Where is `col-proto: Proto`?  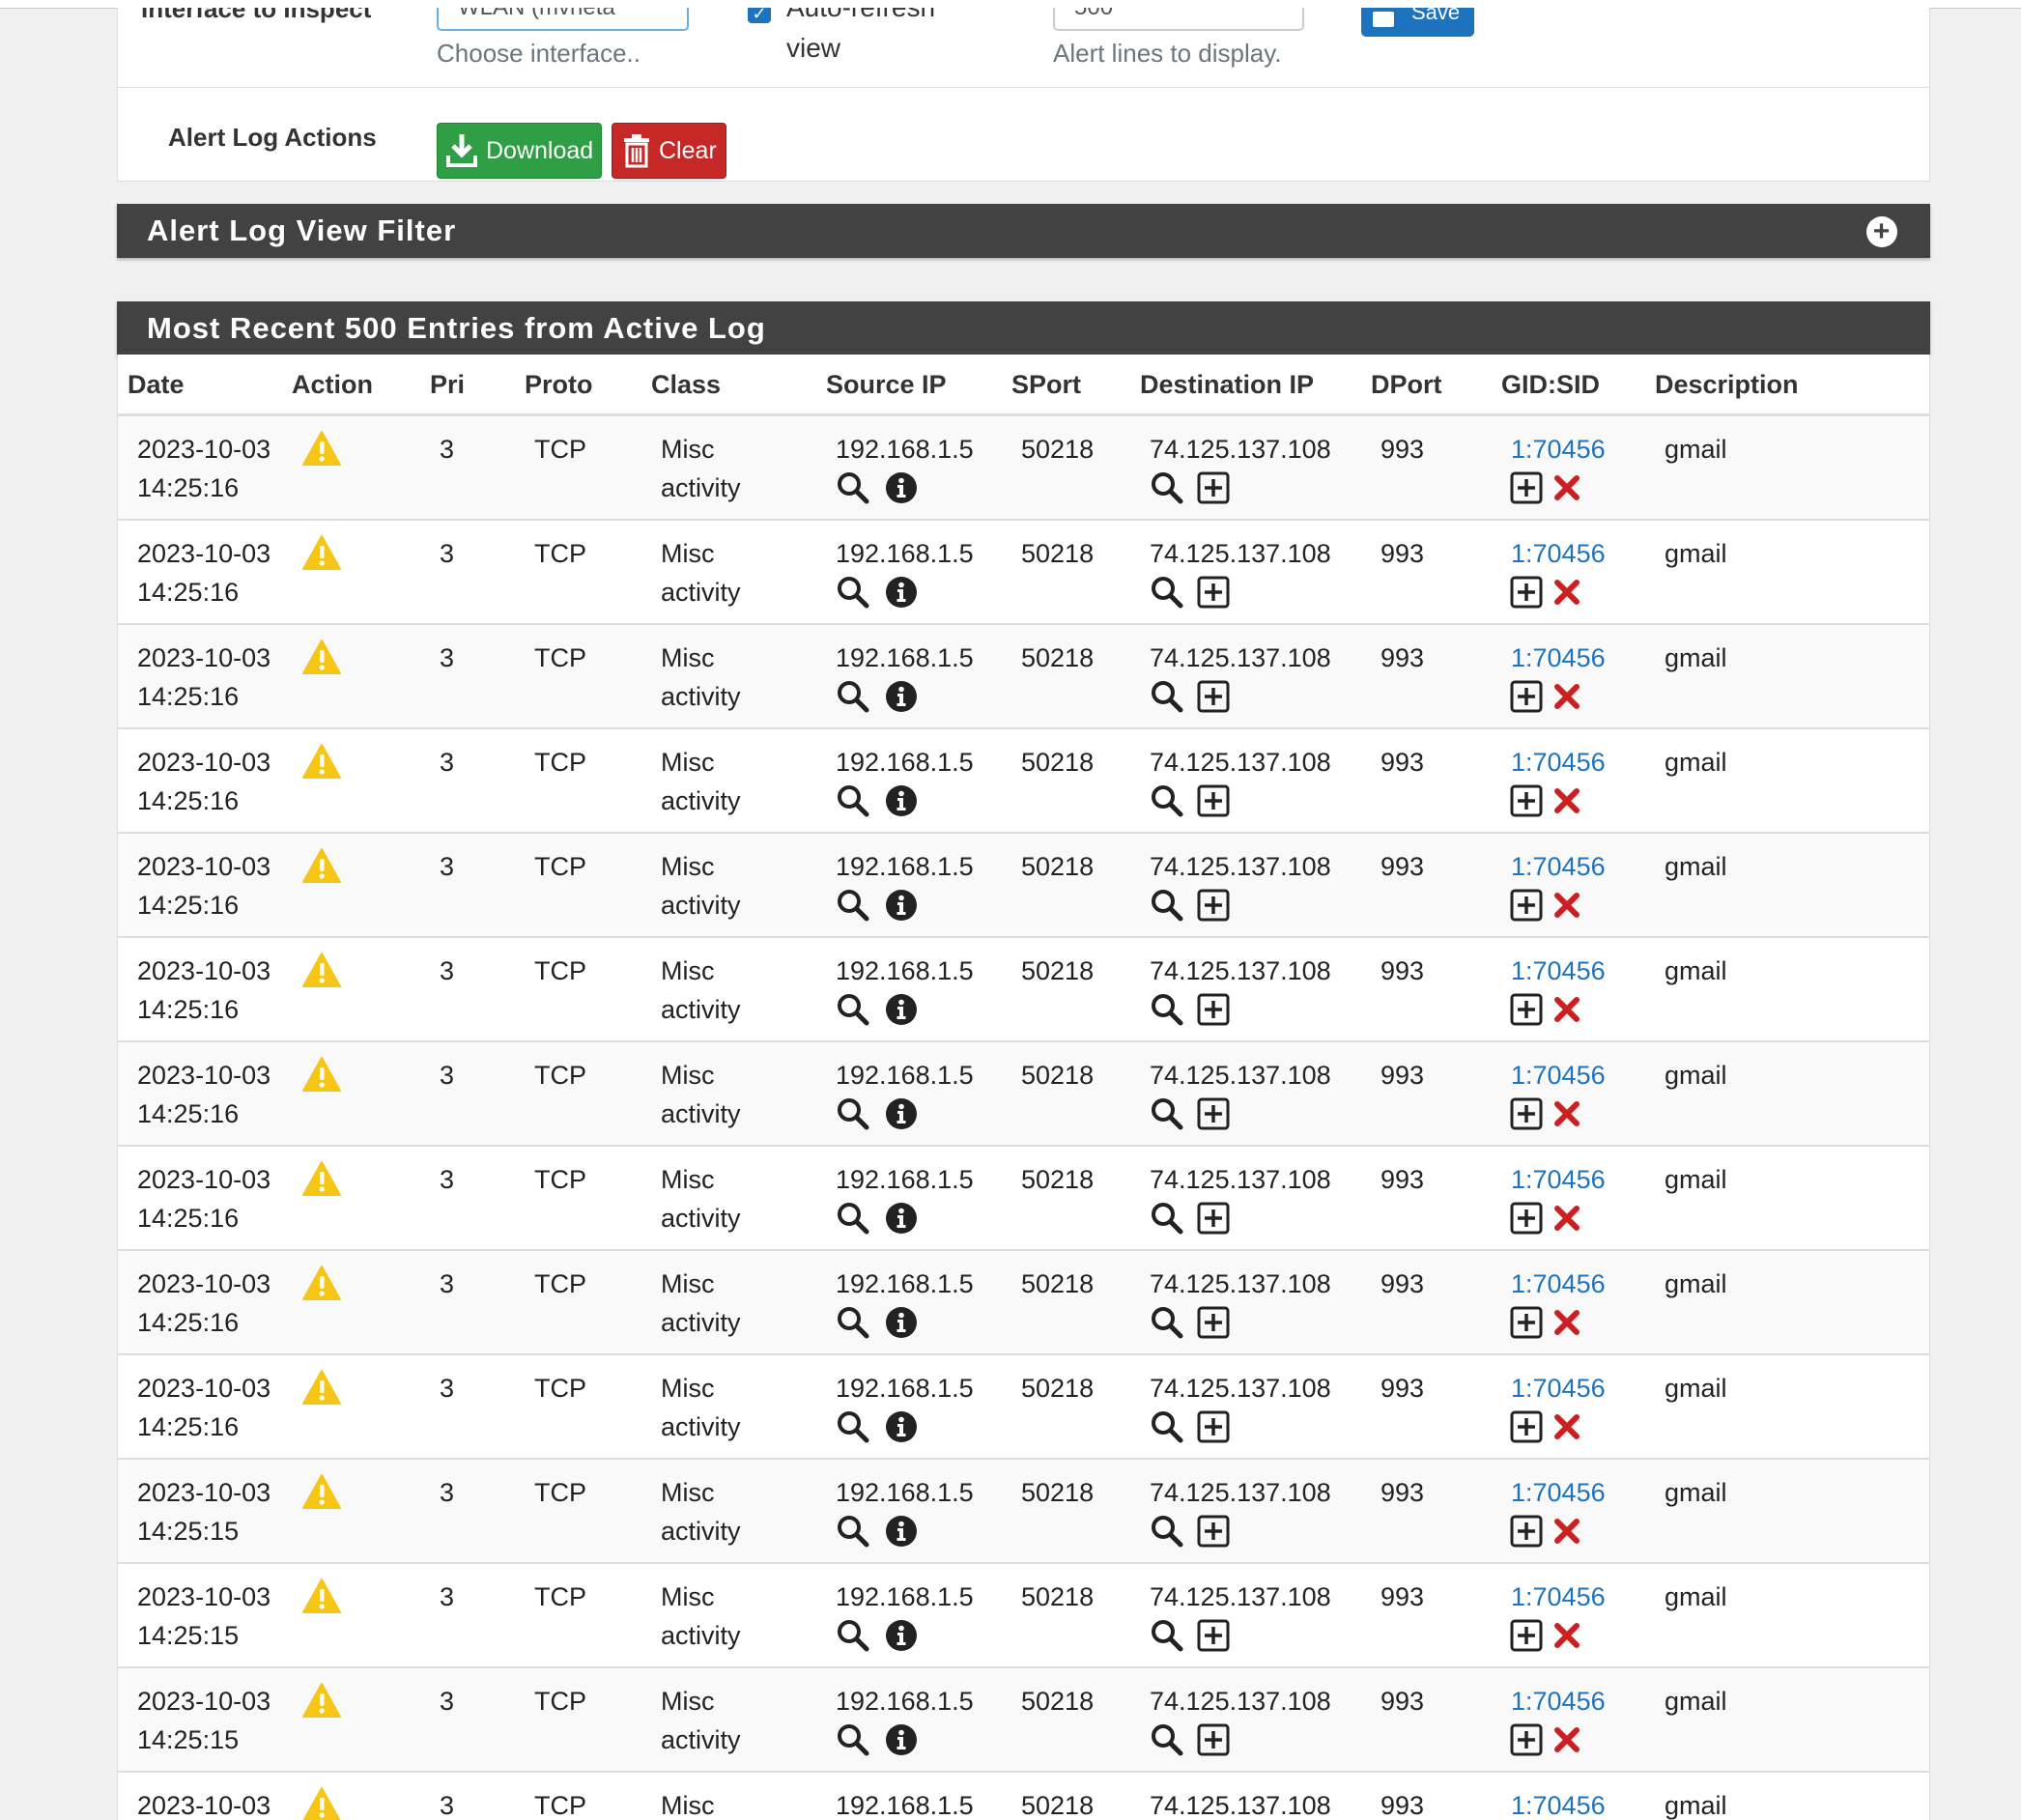 col-proto: Proto is located at coordinates (559, 385).